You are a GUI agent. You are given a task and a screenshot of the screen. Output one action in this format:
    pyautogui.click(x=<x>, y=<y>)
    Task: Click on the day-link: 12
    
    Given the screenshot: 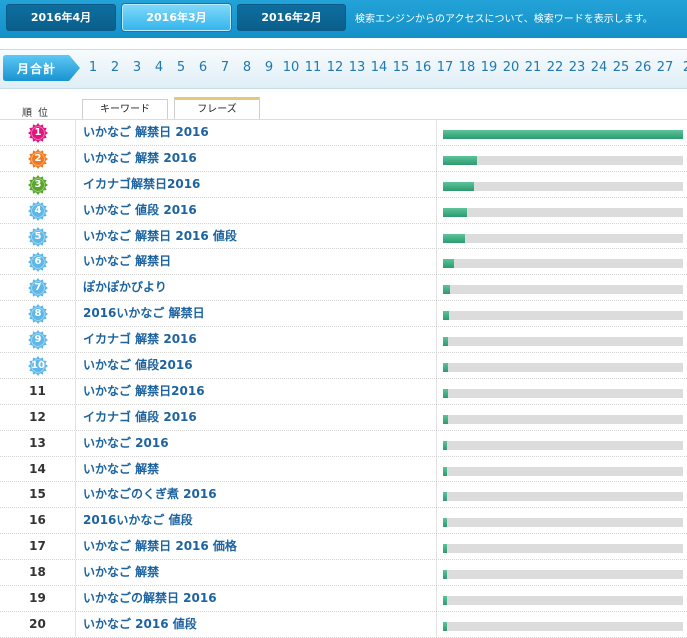 What is the action you would take?
    pyautogui.click(x=335, y=67)
    